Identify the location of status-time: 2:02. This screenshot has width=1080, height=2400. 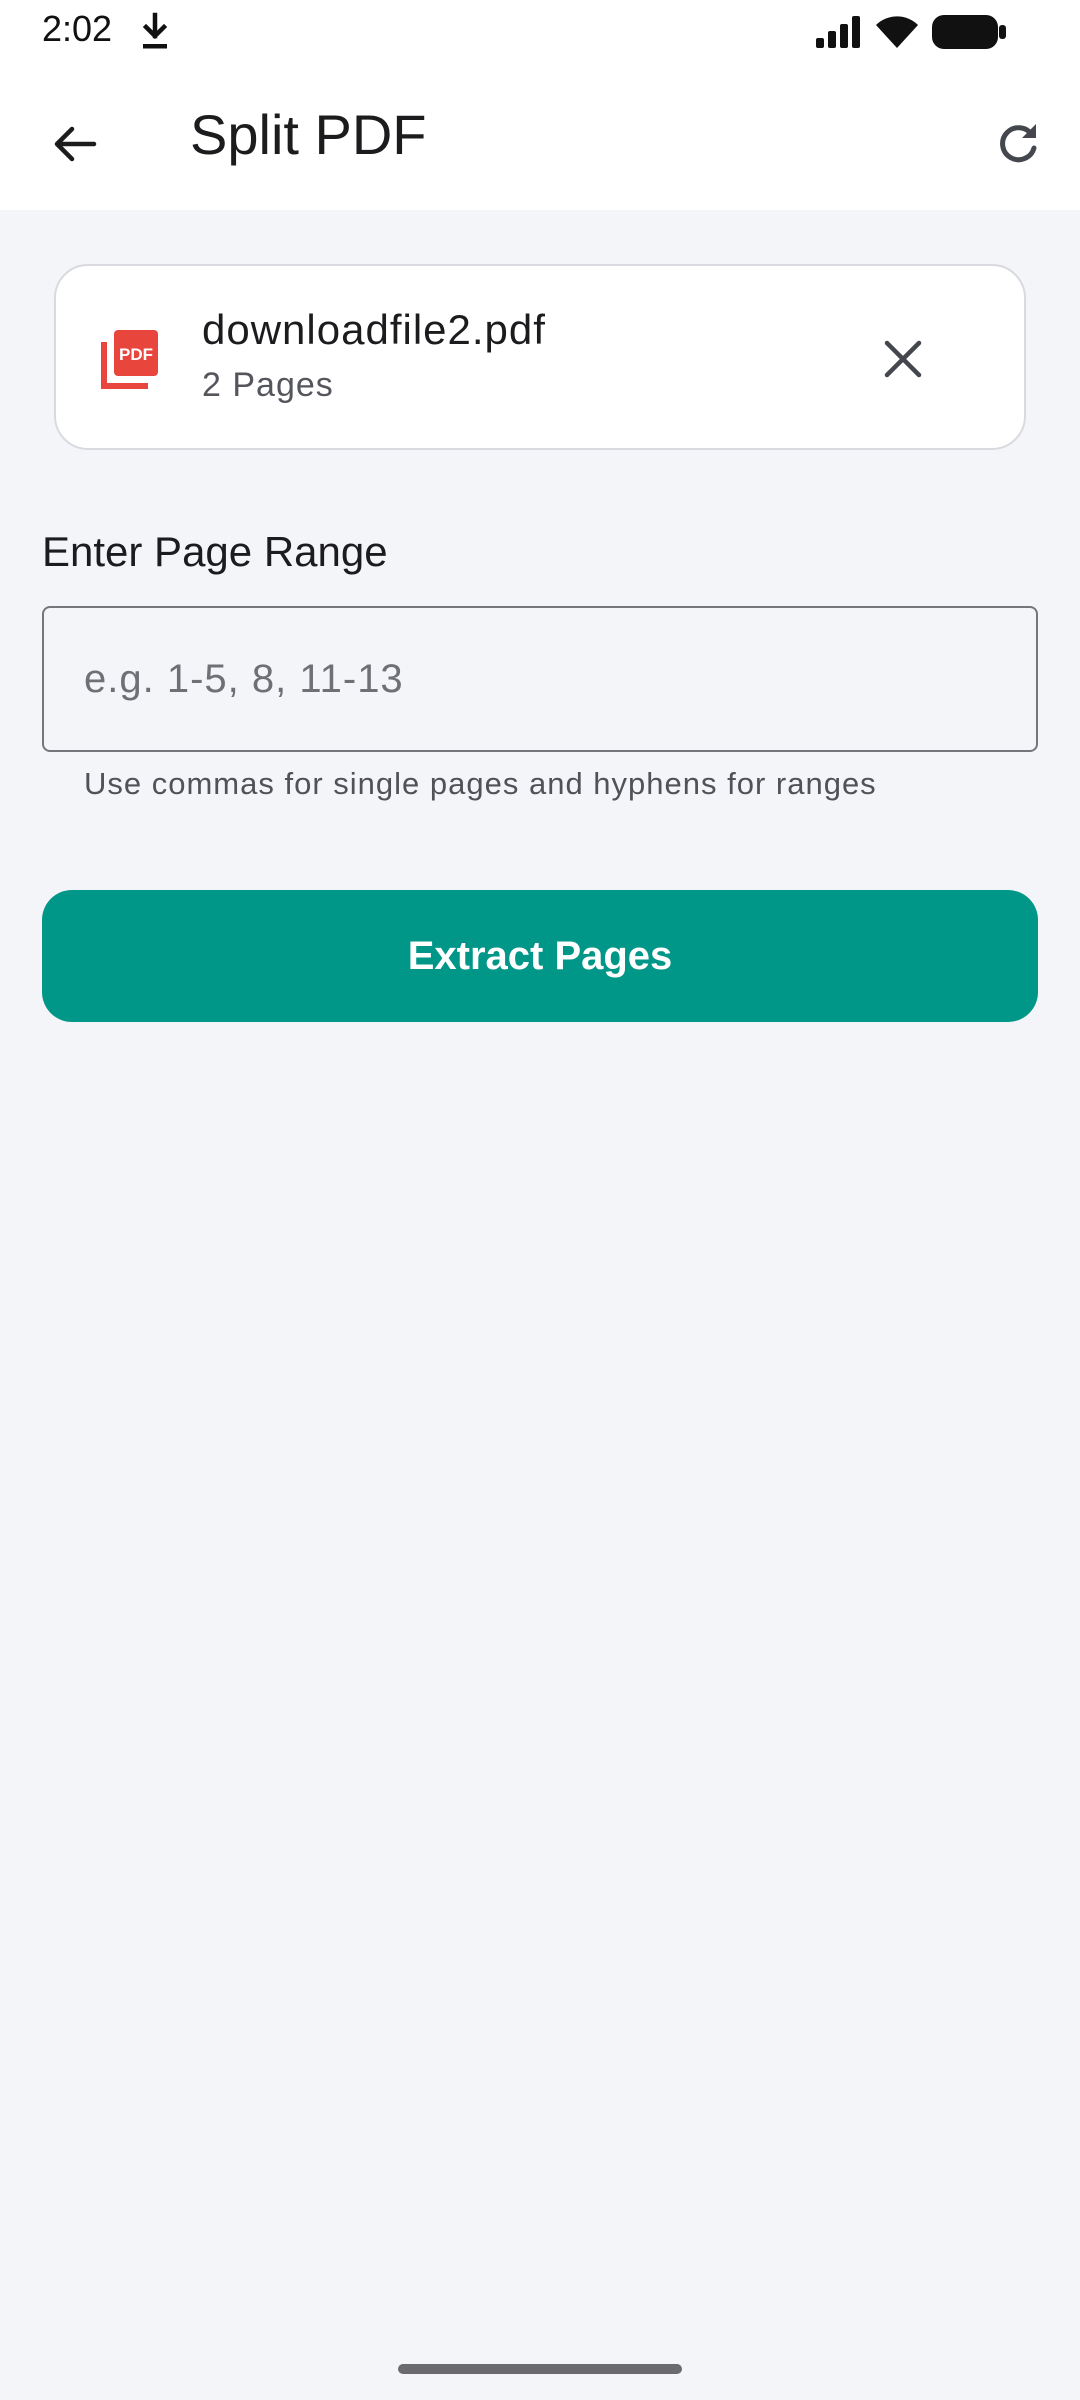
(77, 28).